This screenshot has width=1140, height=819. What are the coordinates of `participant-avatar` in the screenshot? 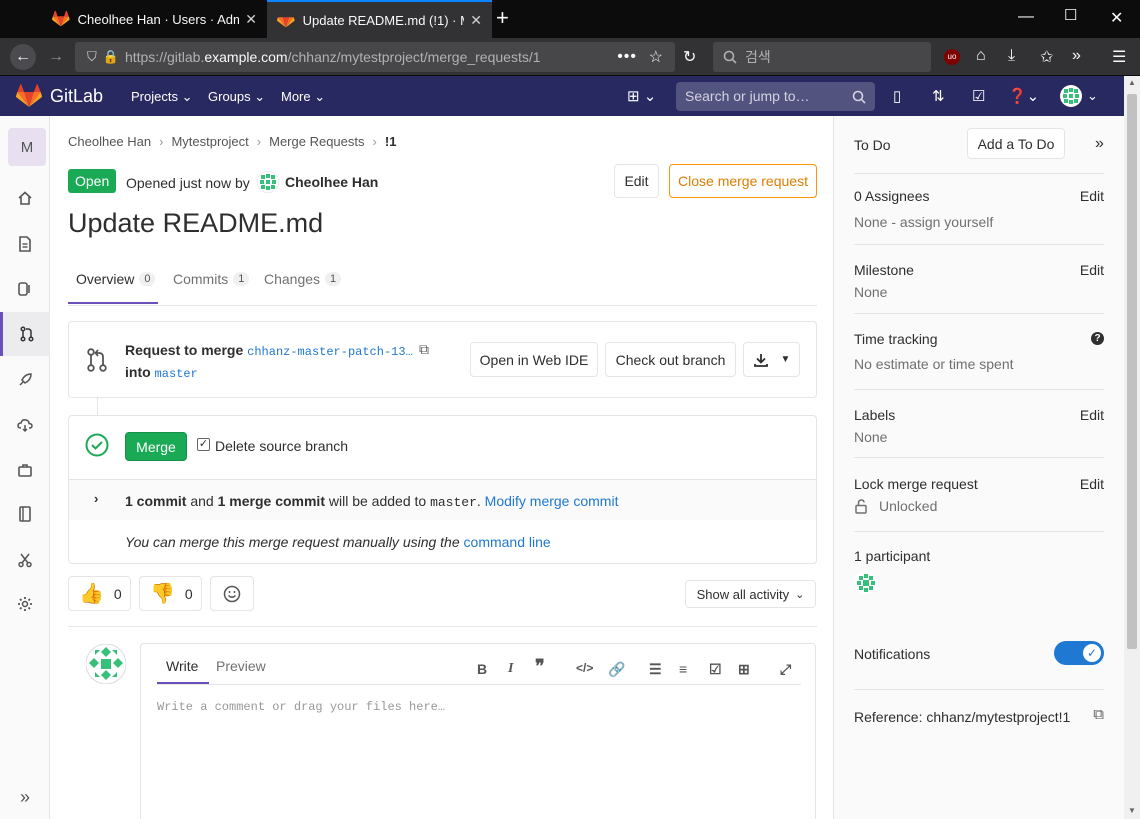 It's located at (866, 583).